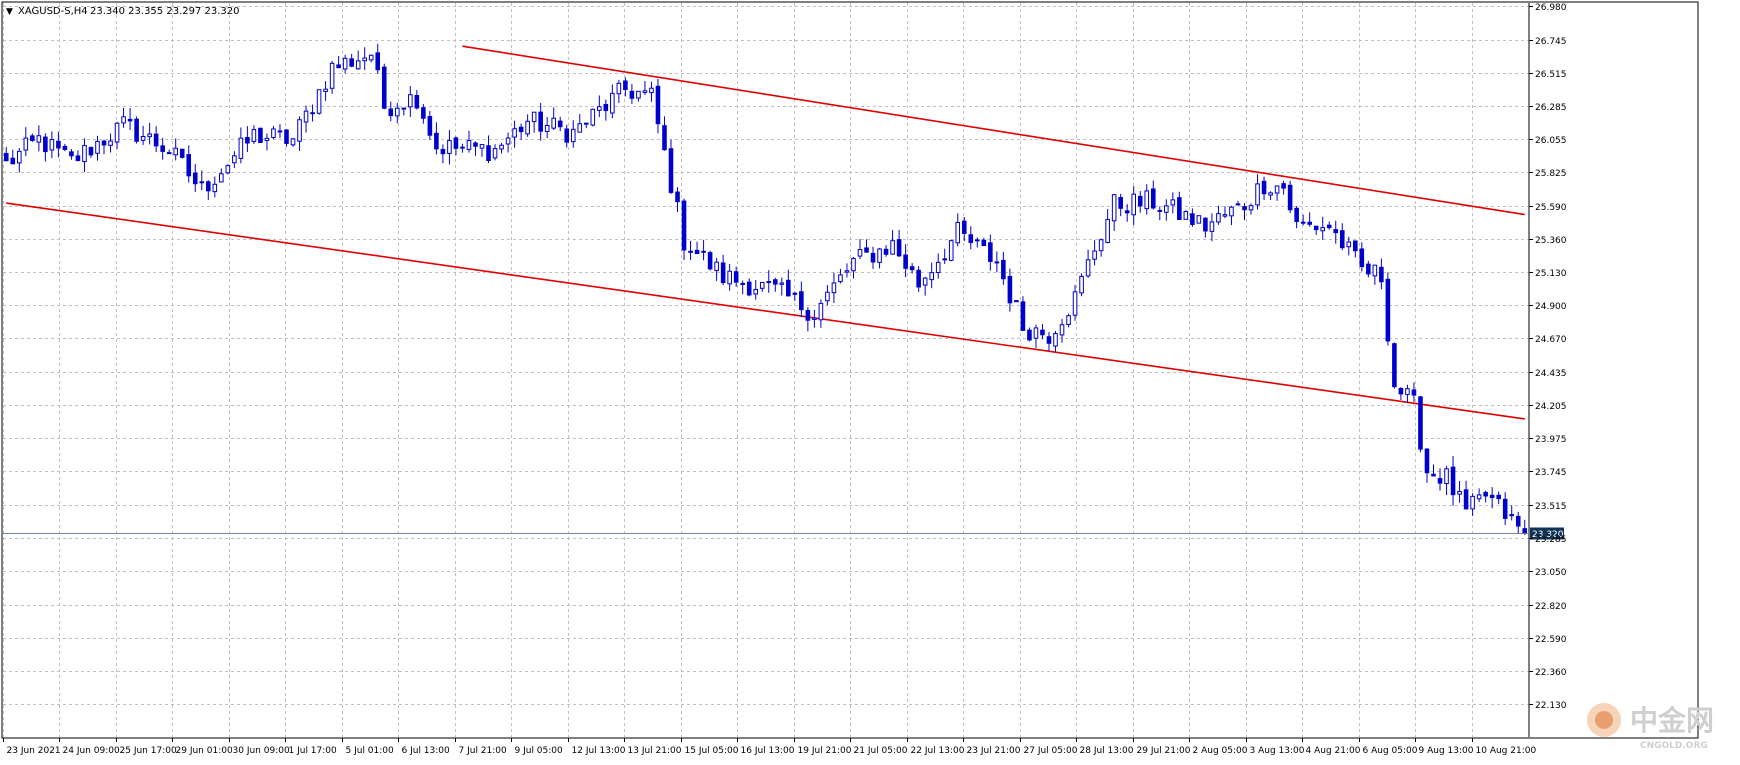  Describe the element at coordinates (599, 751) in the screenshot. I see `time-tick-label: 12 Jul 13:00` at that location.